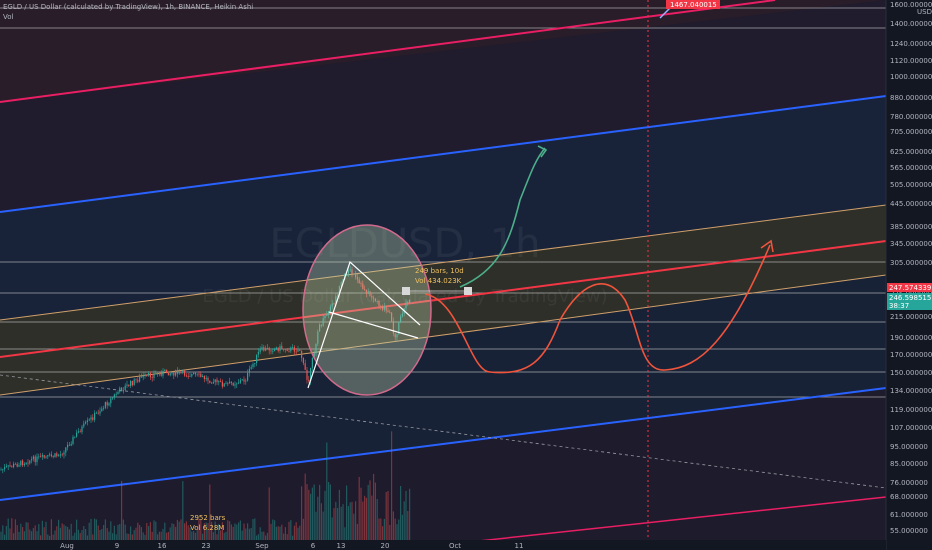 The width and height of the screenshot is (932, 550). What do you see at coordinates (909, 497) in the screenshot?
I see `price-tick-label: 68.000000` at bounding box center [909, 497].